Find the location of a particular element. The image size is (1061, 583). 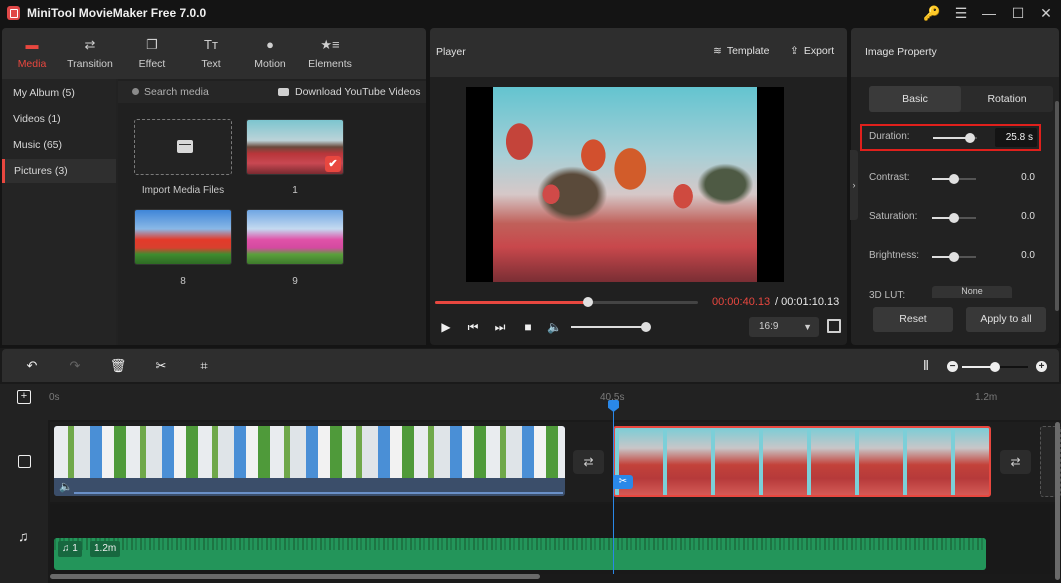

video-preview is located at coordinates (625, 184).